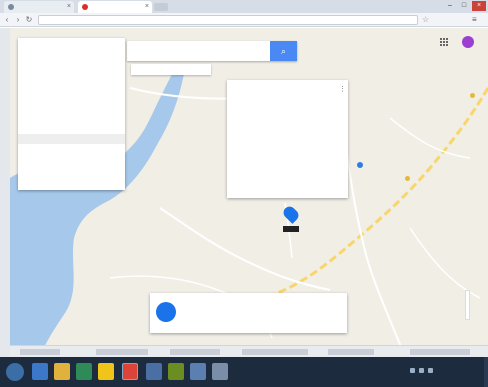 The height and width of the screenshot is (387, 488). What do you see at coordinates (11, 7) in the screenshot?
I see `document-icon` at bounding box center [11, 7].